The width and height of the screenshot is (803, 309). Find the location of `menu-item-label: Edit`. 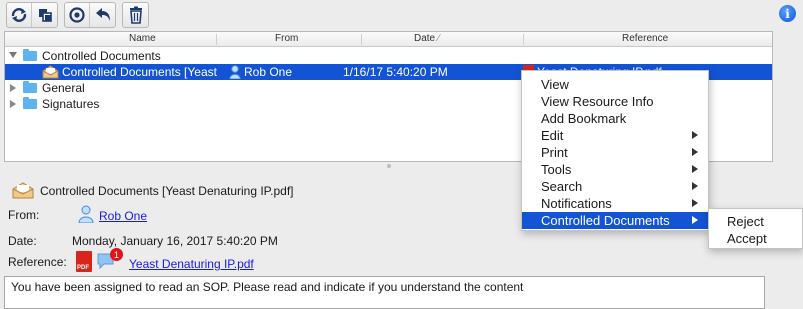

menu-item-label: Edit is located at coordinates (552, 135).